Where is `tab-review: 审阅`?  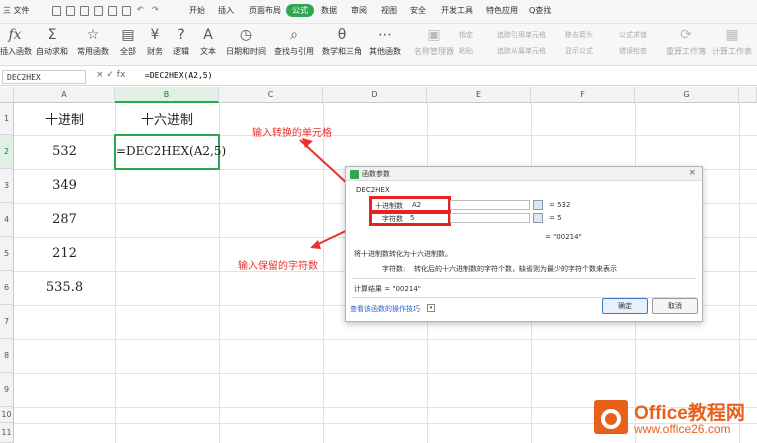 tab-review: 审阅 is located at coordinates (359, 10).